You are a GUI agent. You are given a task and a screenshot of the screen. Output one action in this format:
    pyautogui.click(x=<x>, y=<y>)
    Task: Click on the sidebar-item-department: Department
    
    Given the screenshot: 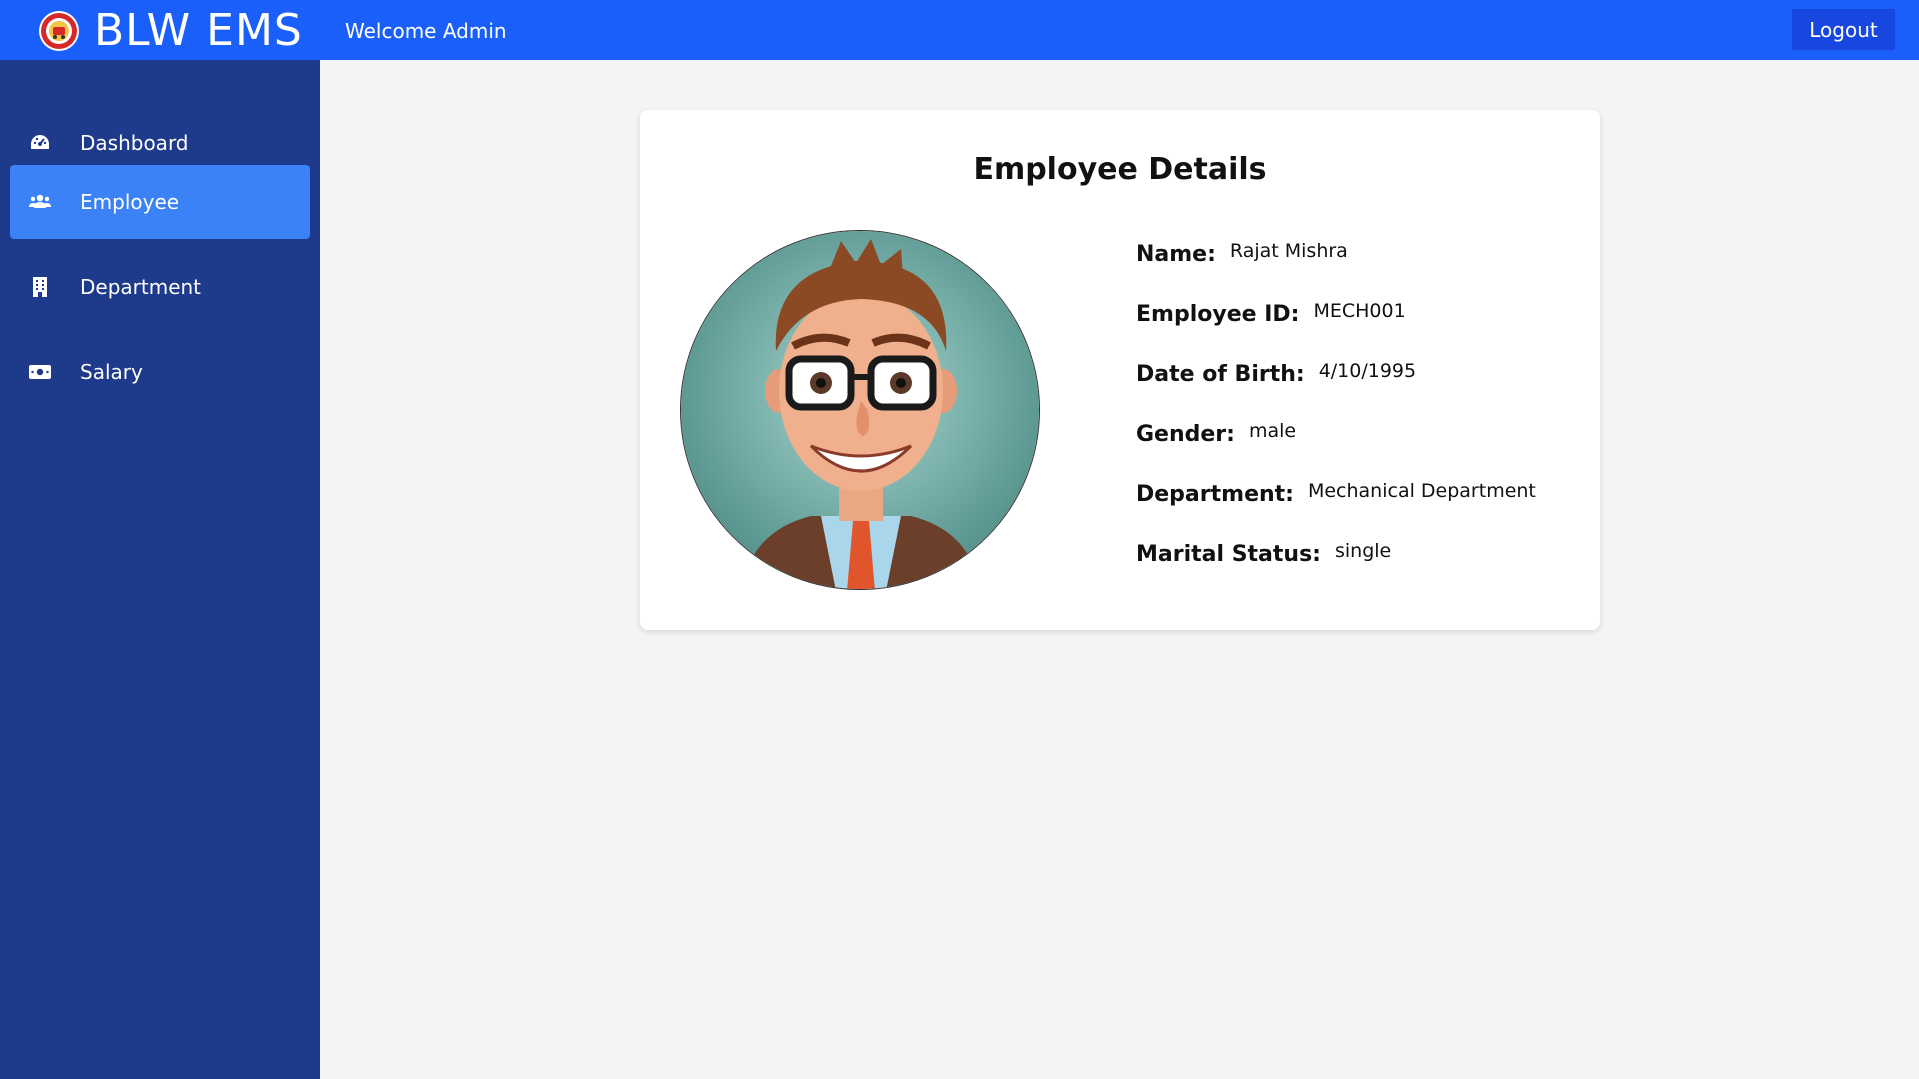 What is the action you would take?
    pyautogui.click(x=160, y=287)
    